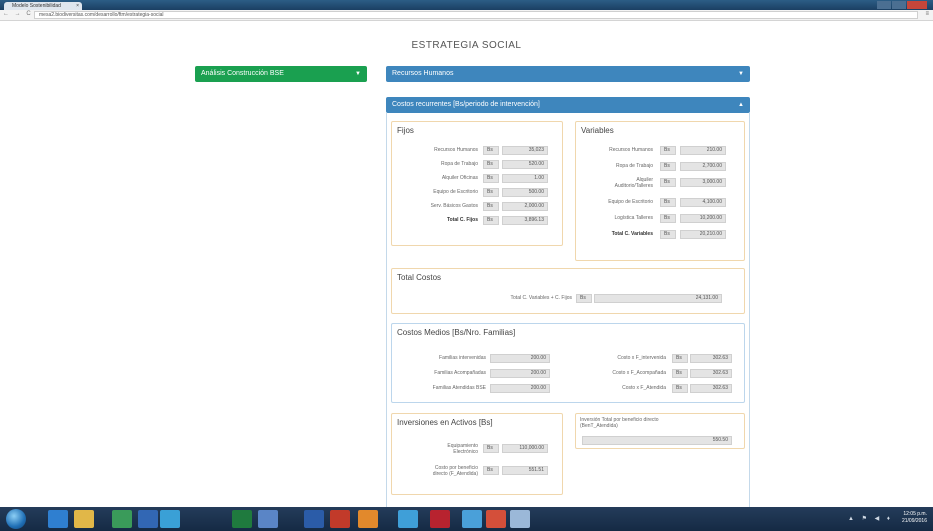  Describe the element at coordinates (16, 519) in the screenshot. I see `start-button` at that location.